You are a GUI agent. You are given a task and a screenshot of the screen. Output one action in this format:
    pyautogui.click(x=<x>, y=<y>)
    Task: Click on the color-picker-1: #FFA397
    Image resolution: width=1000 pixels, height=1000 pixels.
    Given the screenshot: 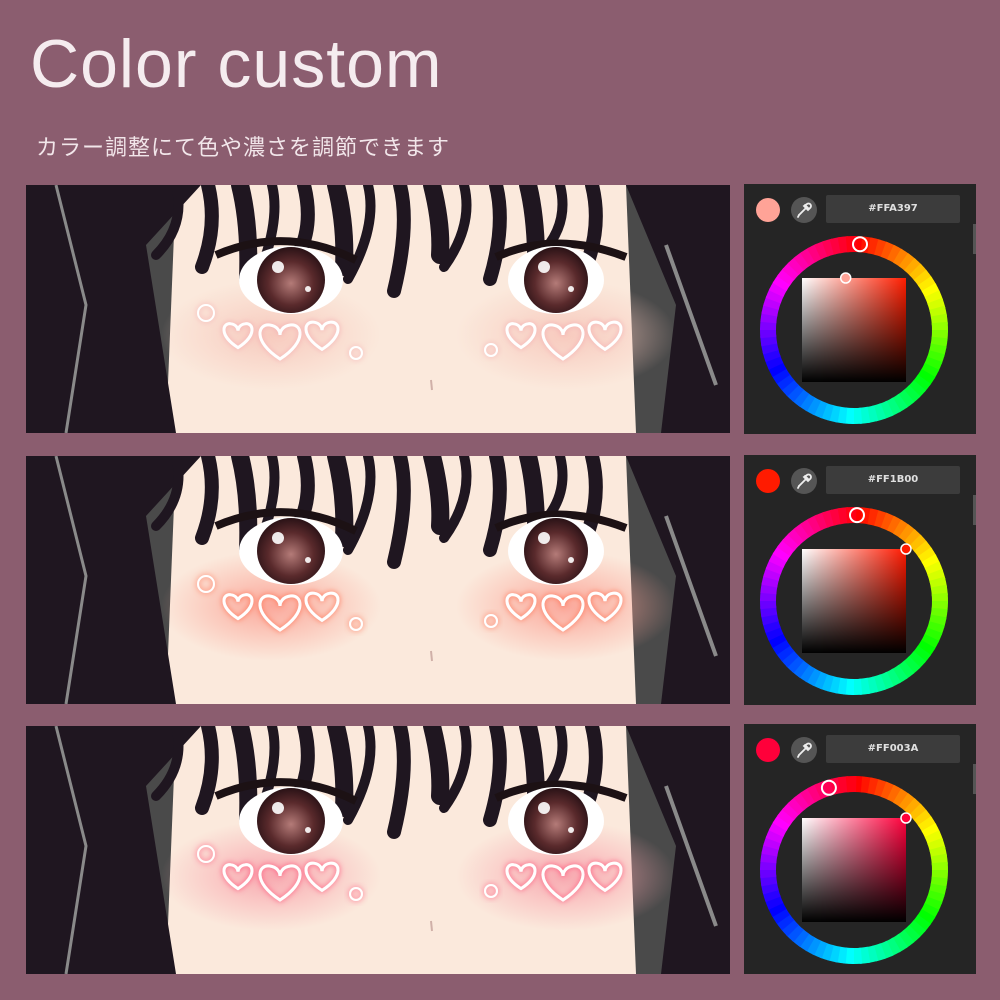 What is the action you would take?
    pyautogui.click(x=860, y=309)
    